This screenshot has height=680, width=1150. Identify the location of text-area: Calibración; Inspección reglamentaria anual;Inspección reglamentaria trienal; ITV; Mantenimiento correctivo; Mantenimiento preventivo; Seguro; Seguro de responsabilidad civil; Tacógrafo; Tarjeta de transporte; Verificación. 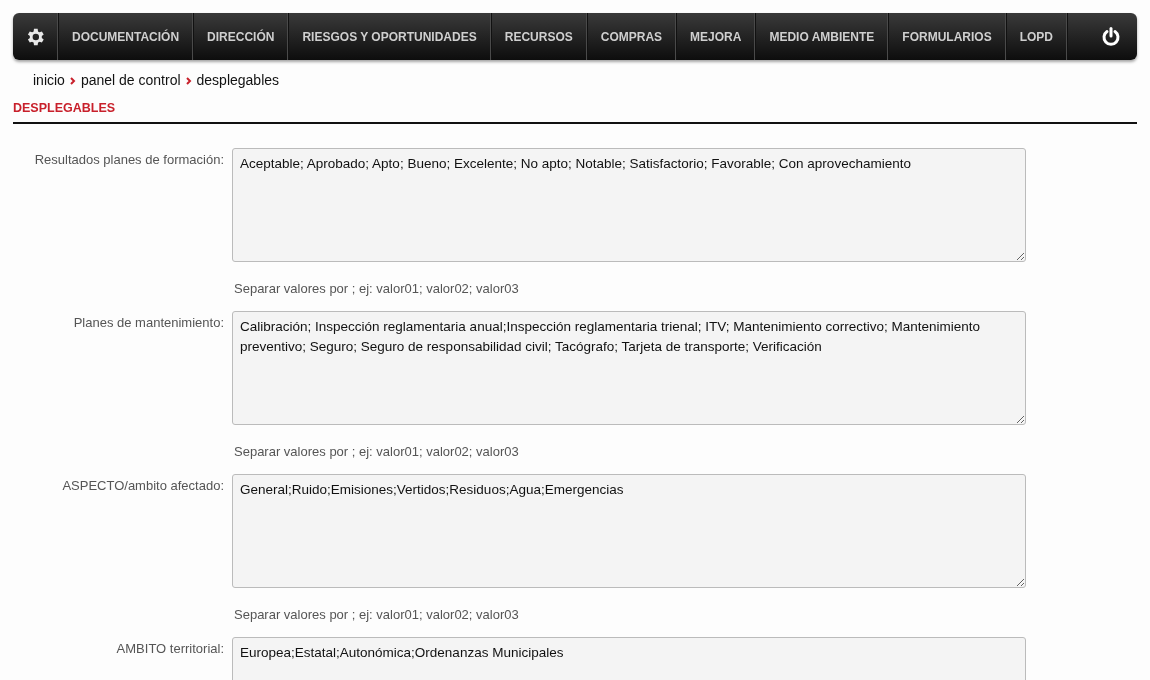
(629, 367).